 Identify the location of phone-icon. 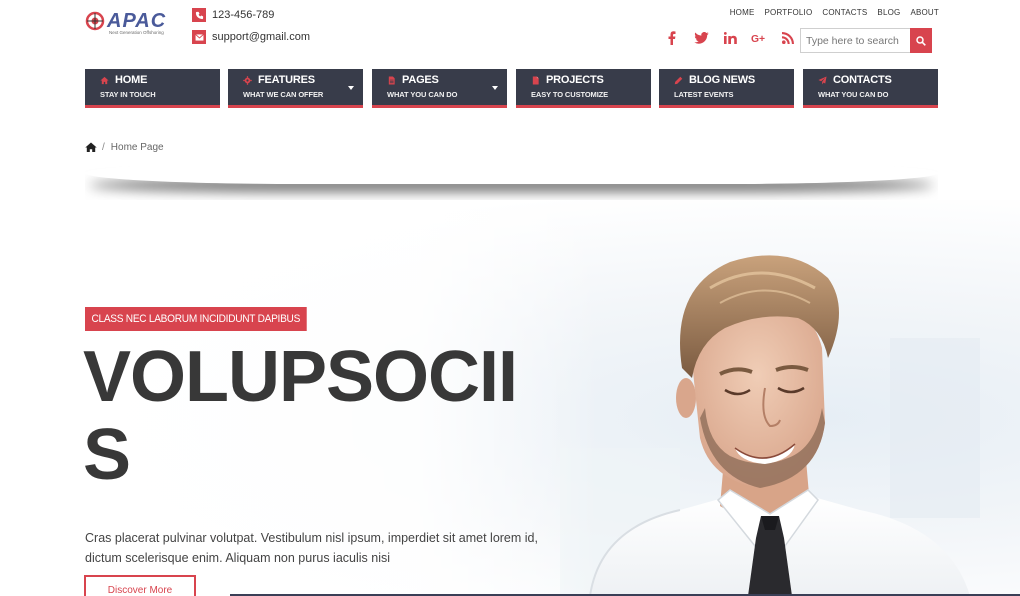
(199, 15).